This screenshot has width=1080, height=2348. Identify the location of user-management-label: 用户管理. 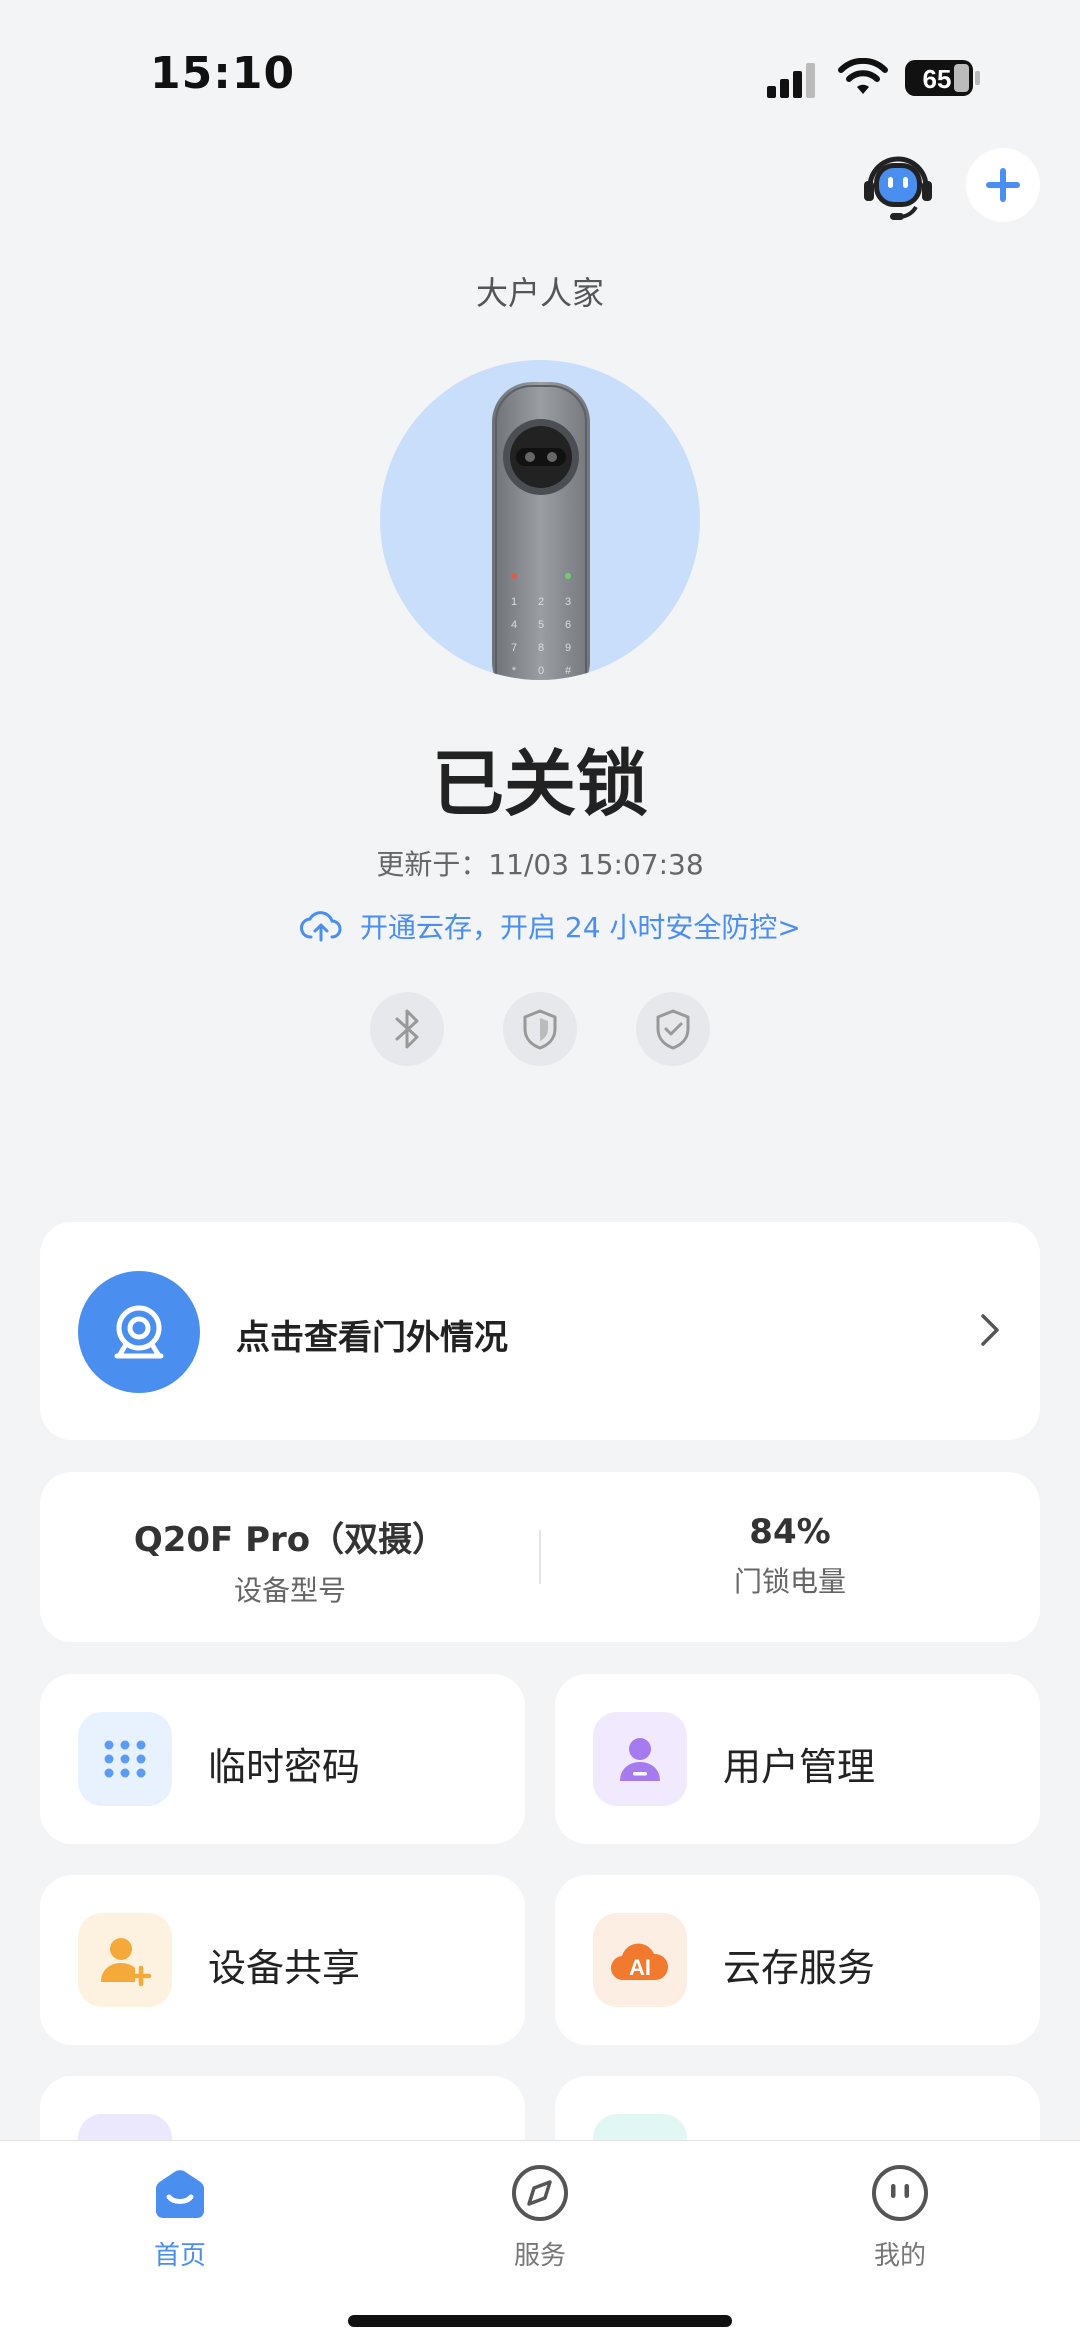
(799, 1767).